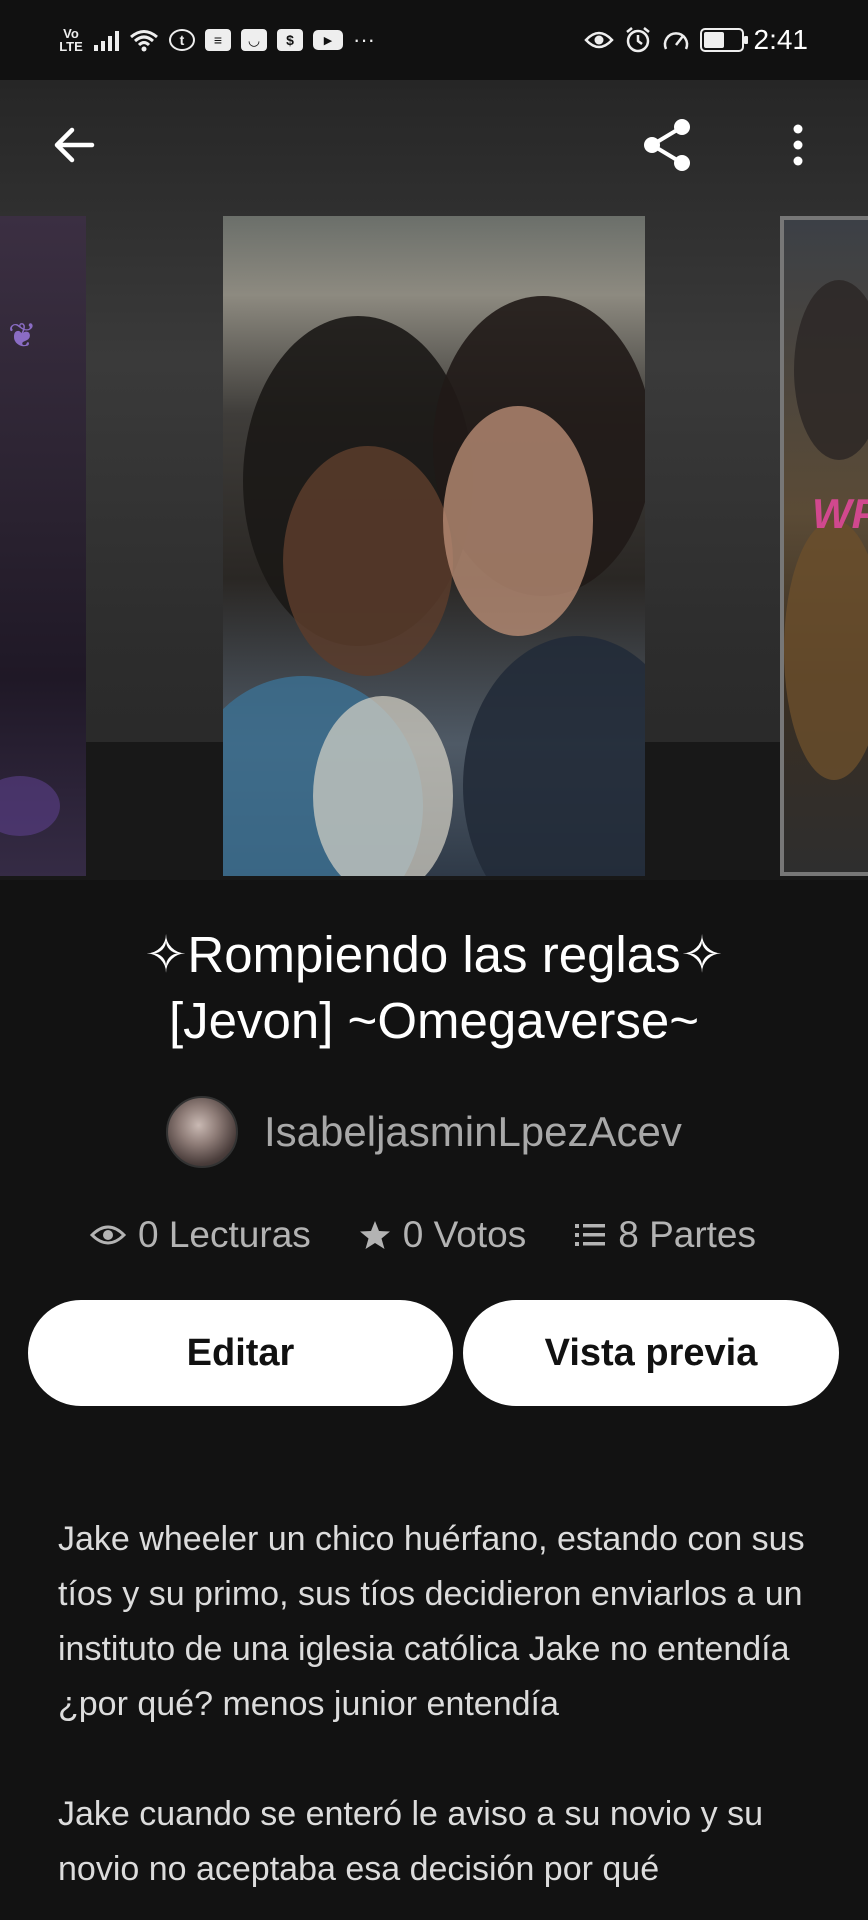  What do you see at coordinates (781, 39) in the screenshot?
I see `clock: 2:41` at bounding box center [781, 39].